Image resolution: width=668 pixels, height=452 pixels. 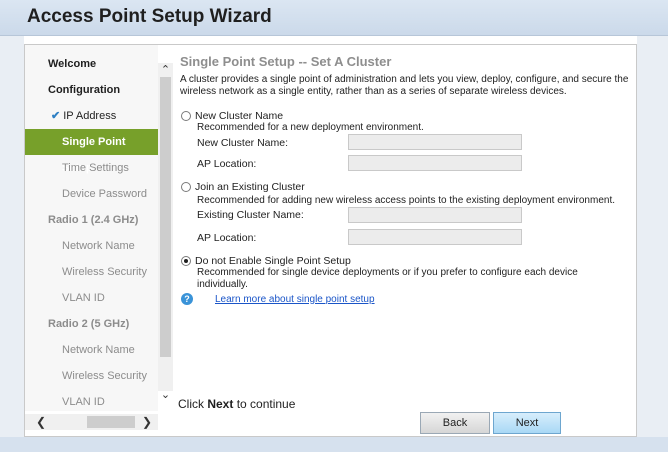 What do you see at coordinates (227, 164) in the screenshot?
I see `new-cluster-location-label: AP Location:` at bounding box center [227, 164].